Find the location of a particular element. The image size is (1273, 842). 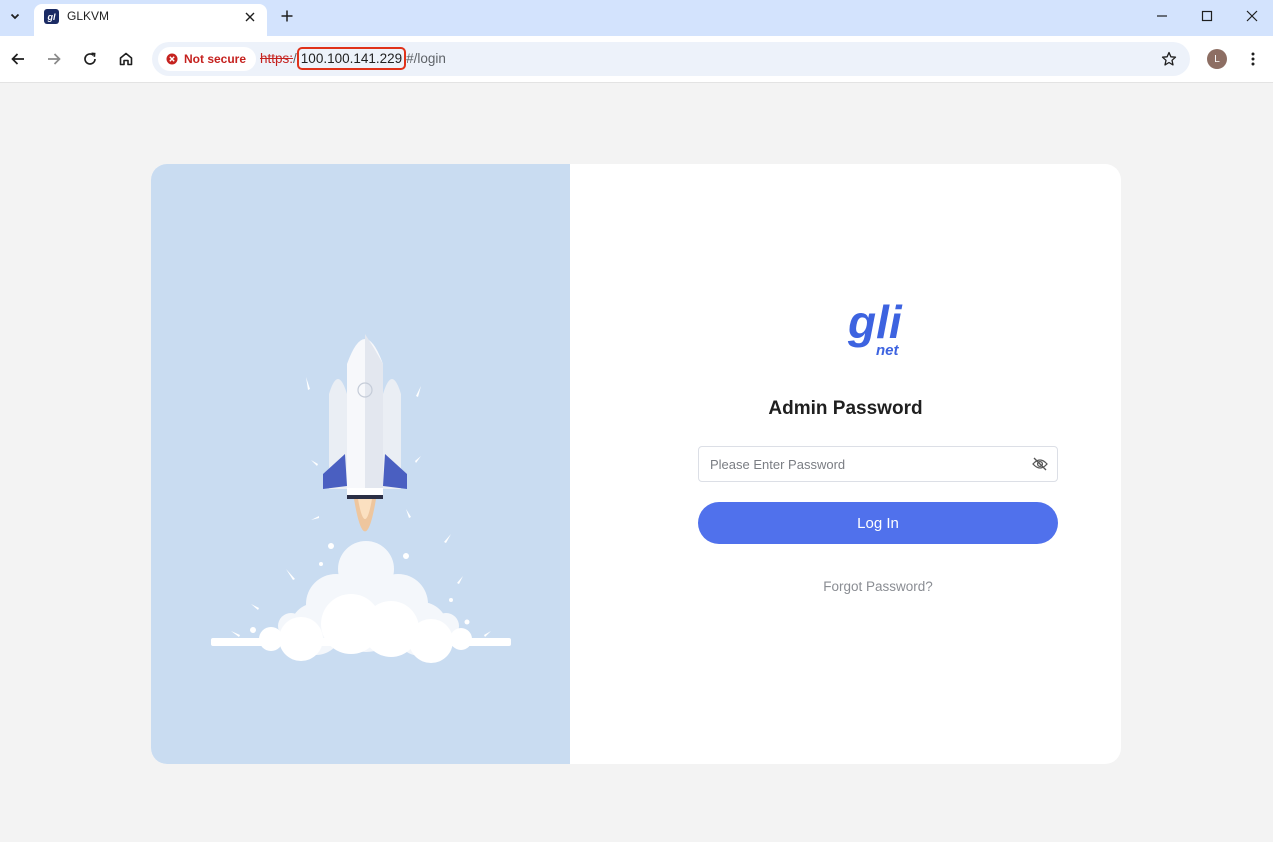

tab-close-button is located at coordinates (250, 17).